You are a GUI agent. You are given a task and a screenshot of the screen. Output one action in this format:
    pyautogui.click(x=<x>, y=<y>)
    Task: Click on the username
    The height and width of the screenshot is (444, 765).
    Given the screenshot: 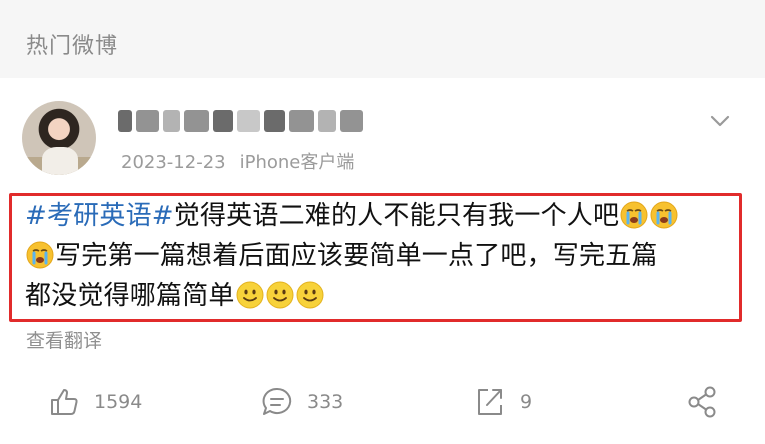 What is the action you would take?
    pyautogui.click(x=240, y=121)
    